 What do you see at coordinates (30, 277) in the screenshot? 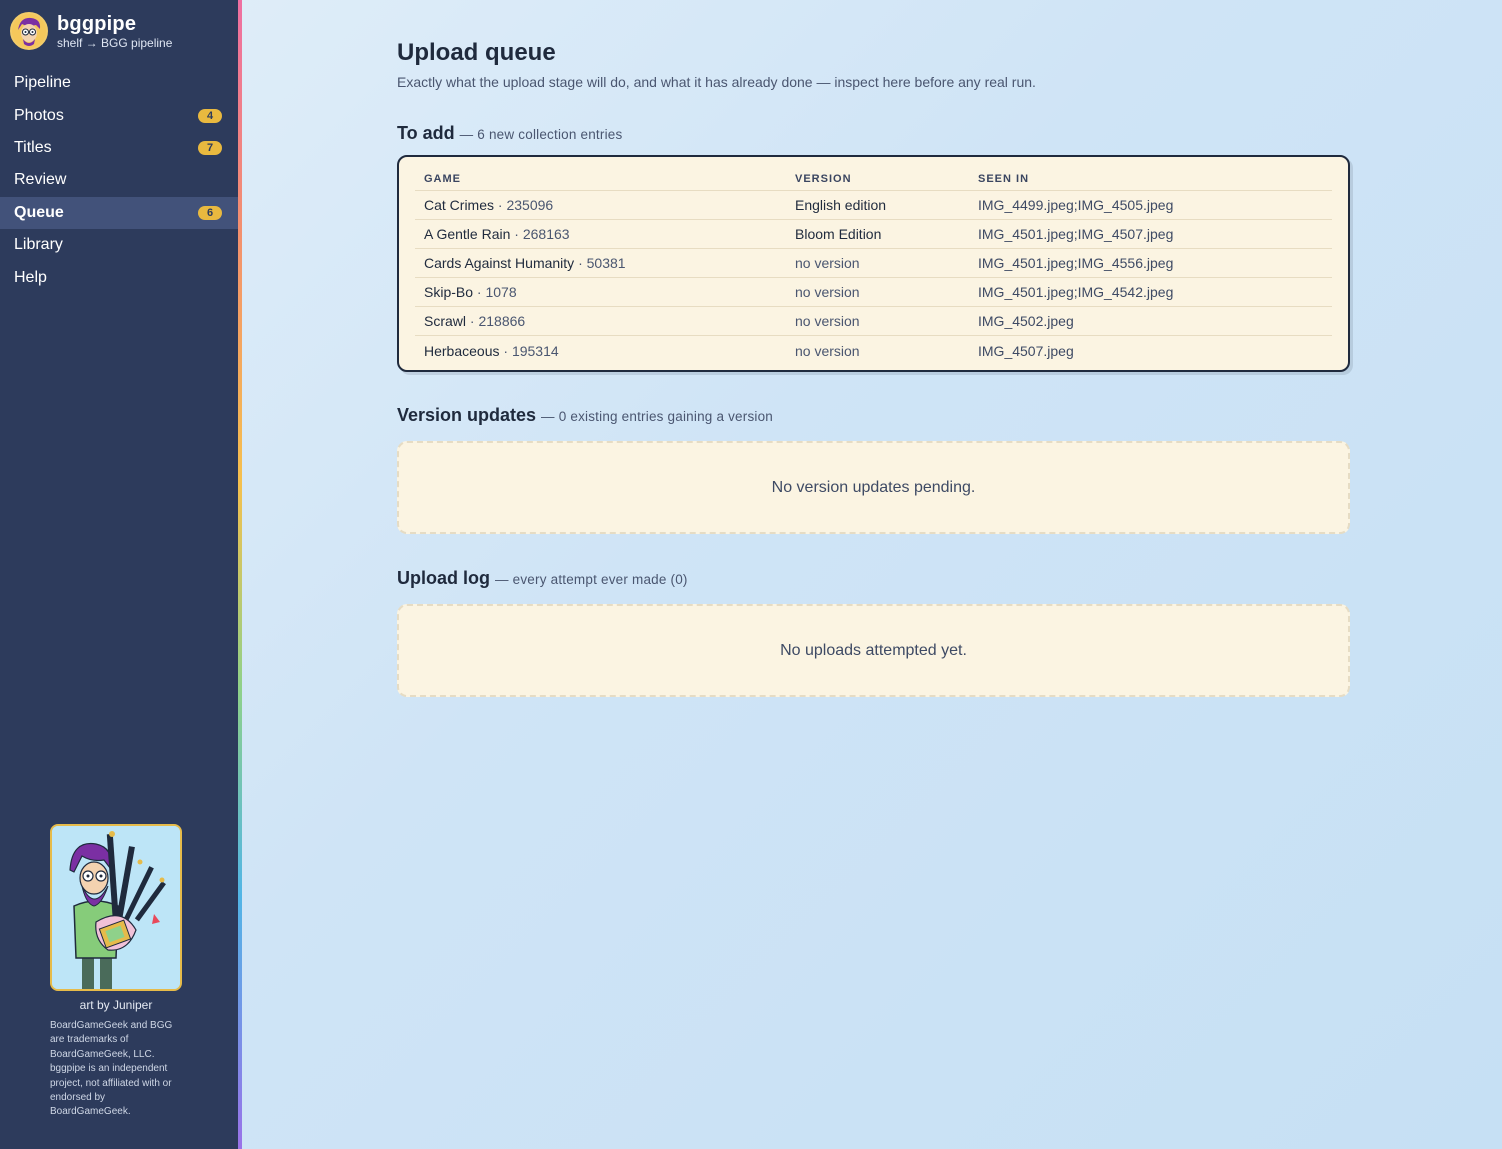
I see `sidebar-item-label: Help` at bounding box center [30, 277].